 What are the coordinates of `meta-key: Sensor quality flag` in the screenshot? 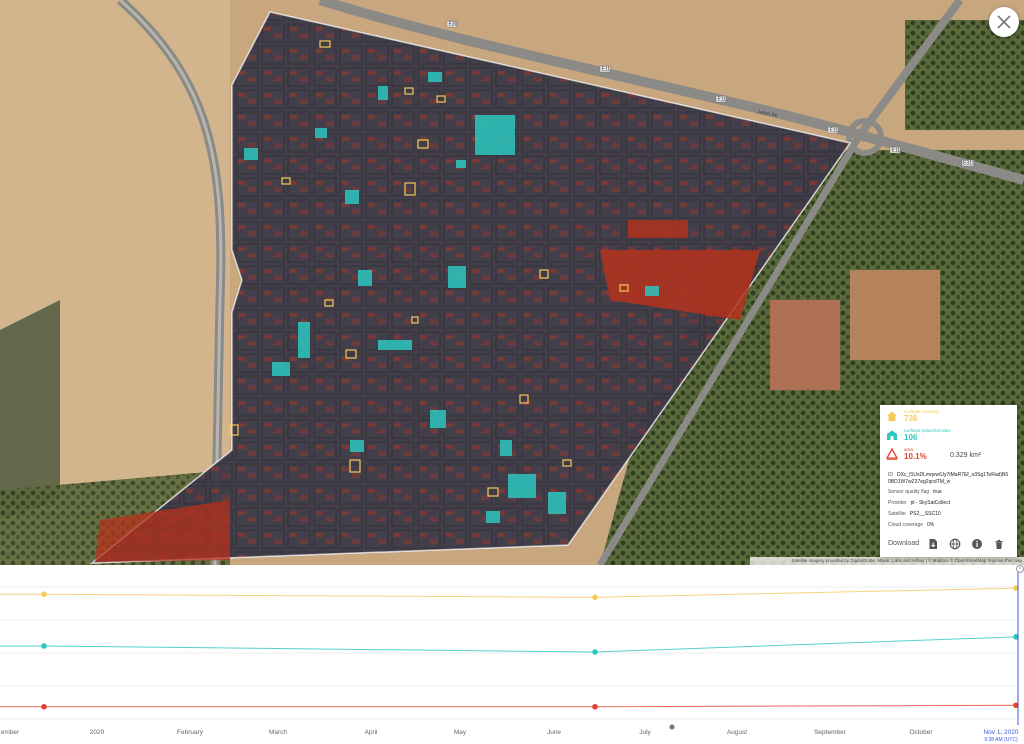 It's located at (909, 492).